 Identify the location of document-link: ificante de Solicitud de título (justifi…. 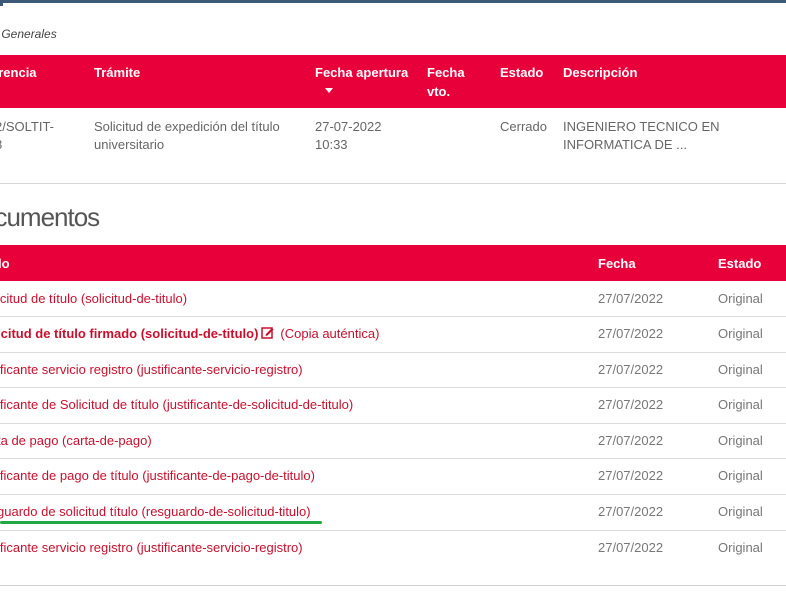
(176, 404).